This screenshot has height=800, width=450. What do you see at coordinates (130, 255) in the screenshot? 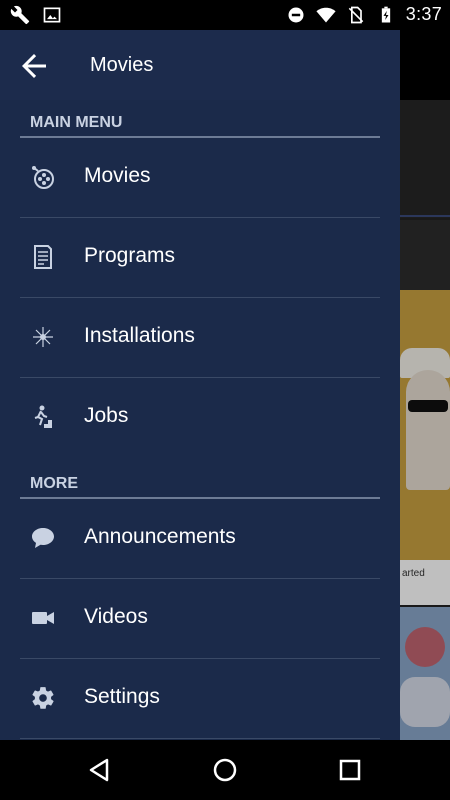
I see `menu-item-label: Programs` at bounding box center [130, 255].